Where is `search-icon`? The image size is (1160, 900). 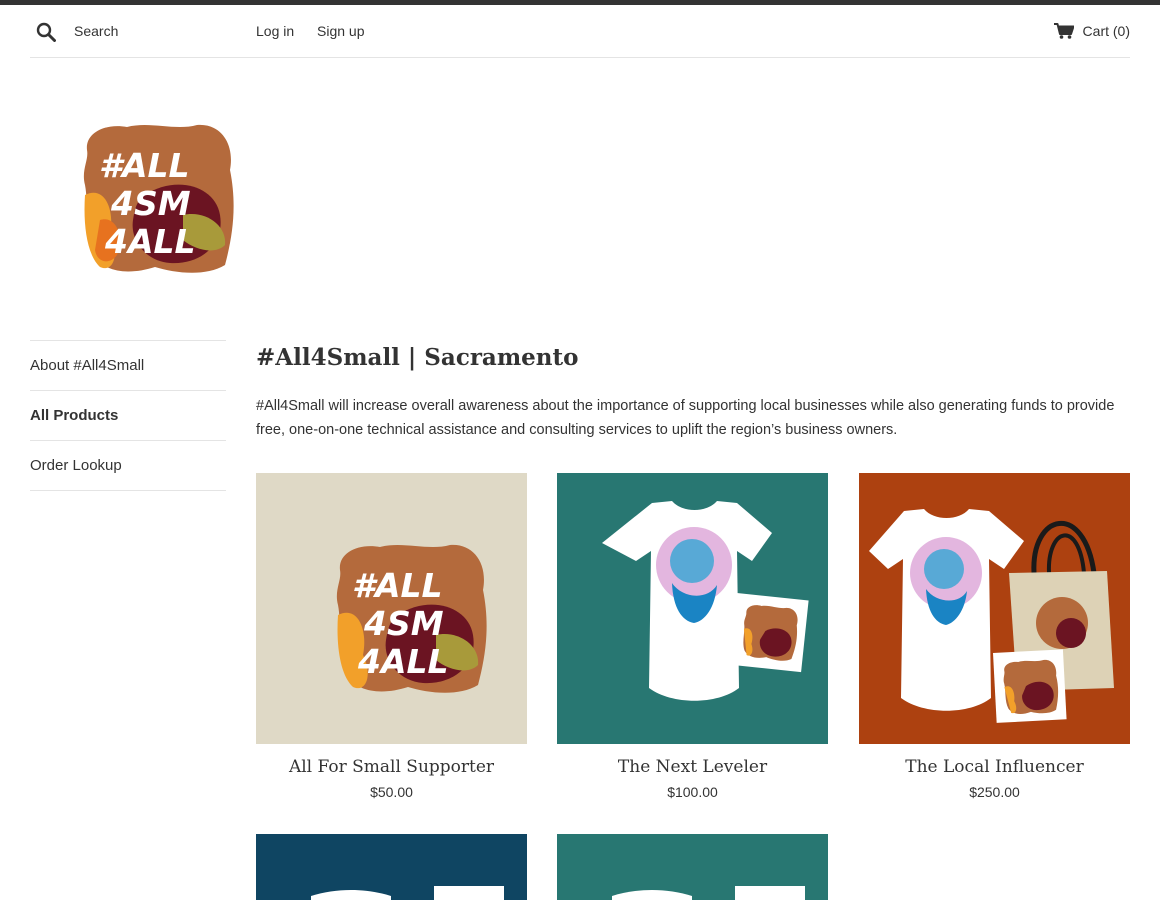
search-icon is located at coordinates (46, 32).